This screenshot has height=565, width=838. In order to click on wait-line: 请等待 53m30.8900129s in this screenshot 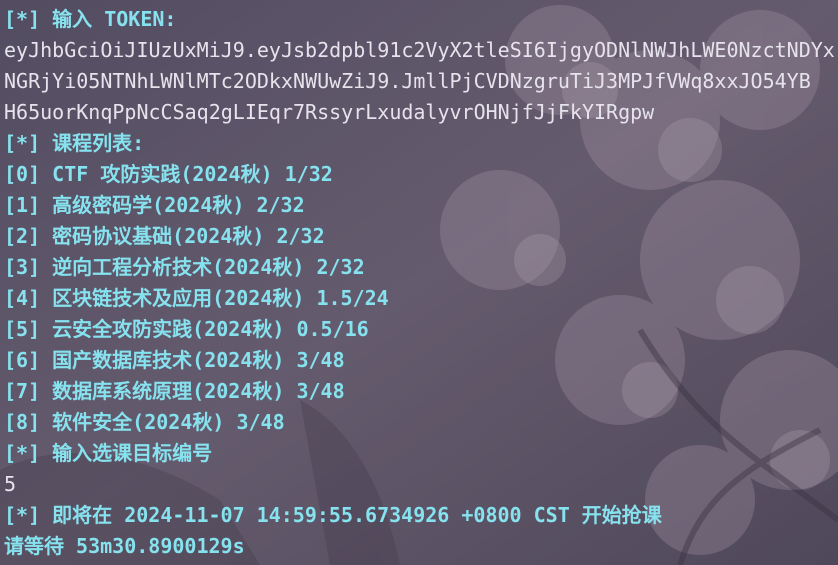, I will do `click(124, 546)`.